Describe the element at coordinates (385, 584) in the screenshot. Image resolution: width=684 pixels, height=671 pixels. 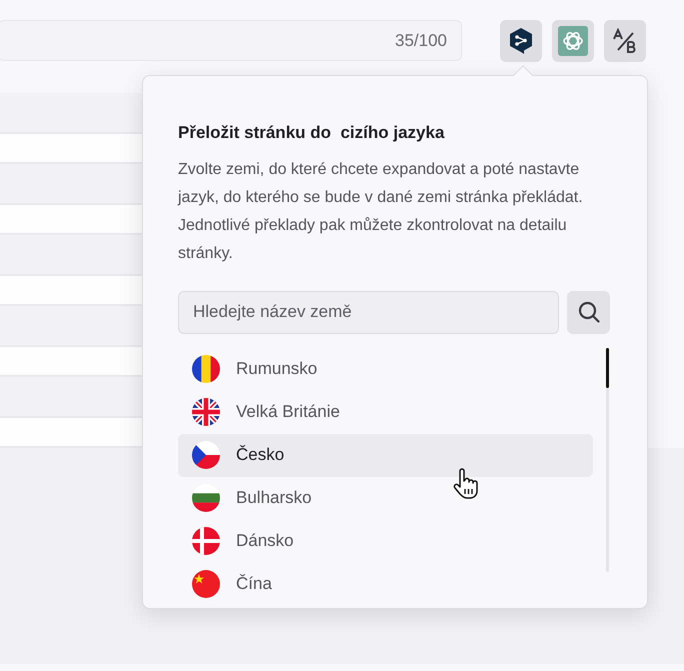
I see `country-item: Čína` at that location.